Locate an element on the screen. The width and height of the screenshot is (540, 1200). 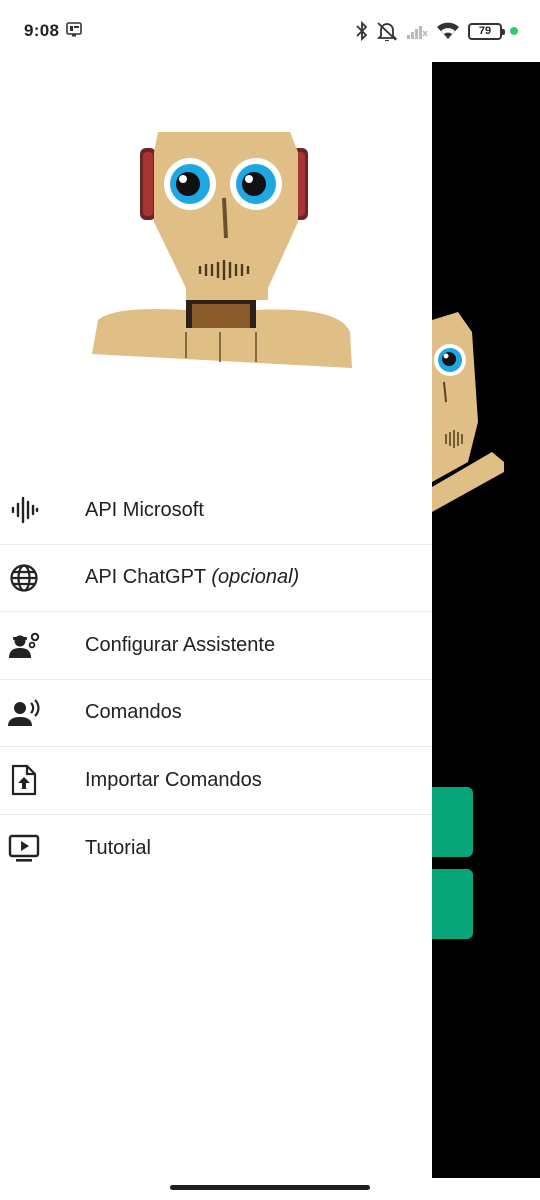
audio-waveform-icon is located at coordinates (24, 510).